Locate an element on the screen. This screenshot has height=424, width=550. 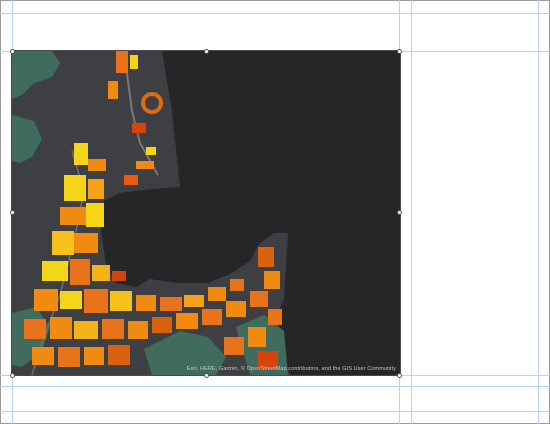
resize-handle-bottom-right is located at coordinates (399, 375).